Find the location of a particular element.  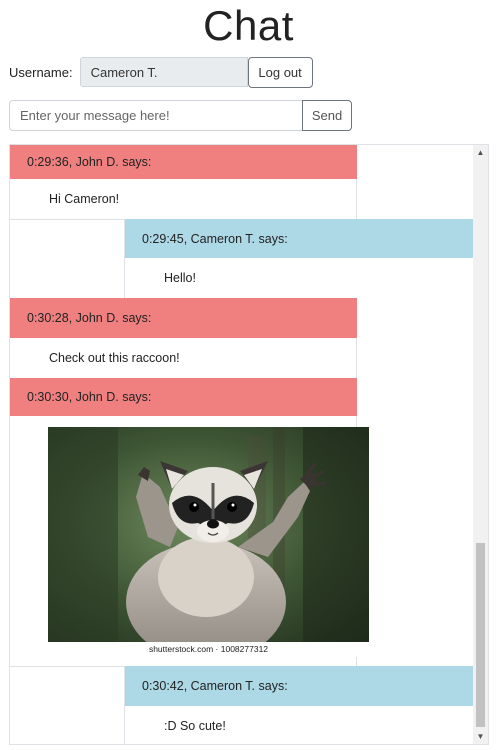

message-header: 0:30:30, John D. says: is located at coordinates (183, 397).